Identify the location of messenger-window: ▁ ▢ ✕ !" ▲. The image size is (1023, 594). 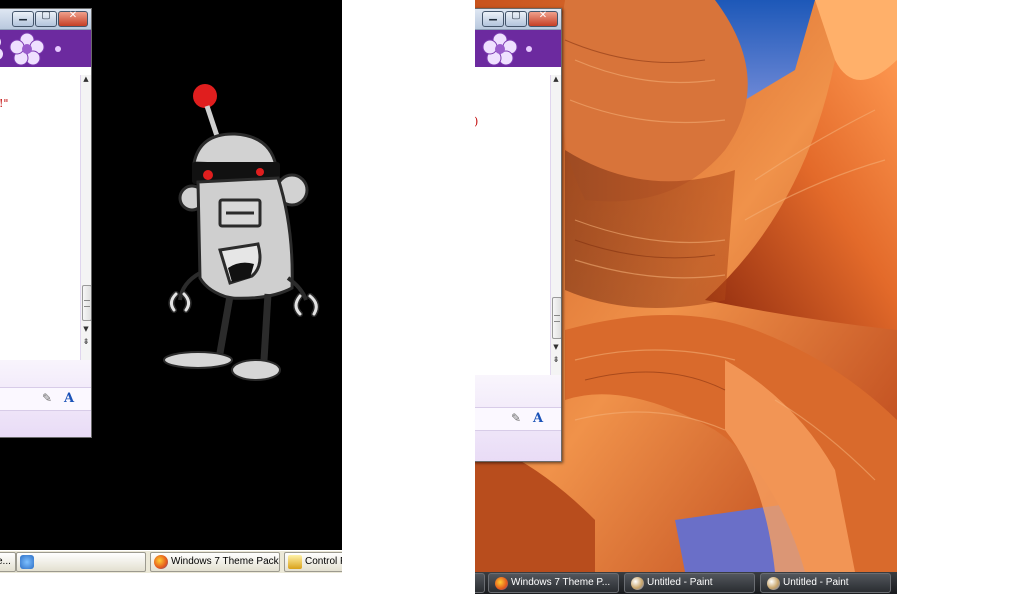
(46, 223).